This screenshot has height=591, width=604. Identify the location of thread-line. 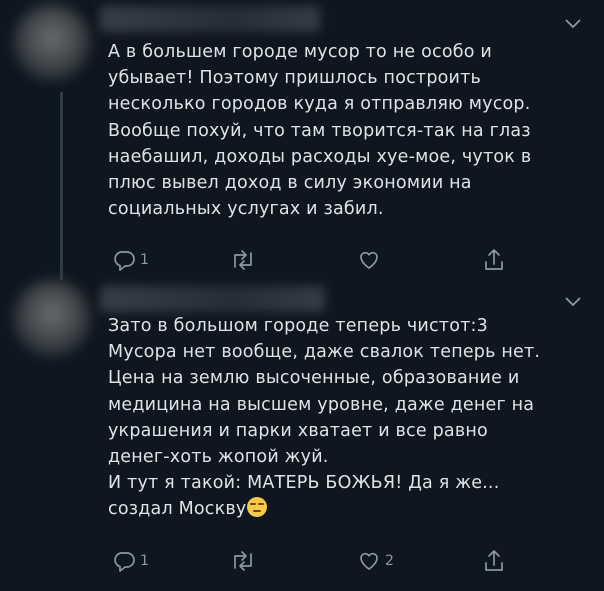
(61, 186).